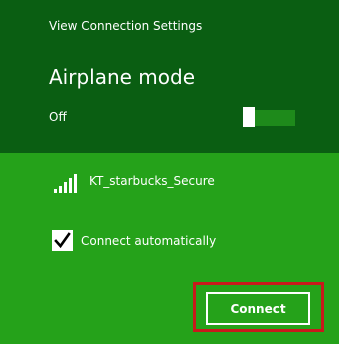  I want to click on network-name: KT_starbucks_Secure, so click(152, 181).